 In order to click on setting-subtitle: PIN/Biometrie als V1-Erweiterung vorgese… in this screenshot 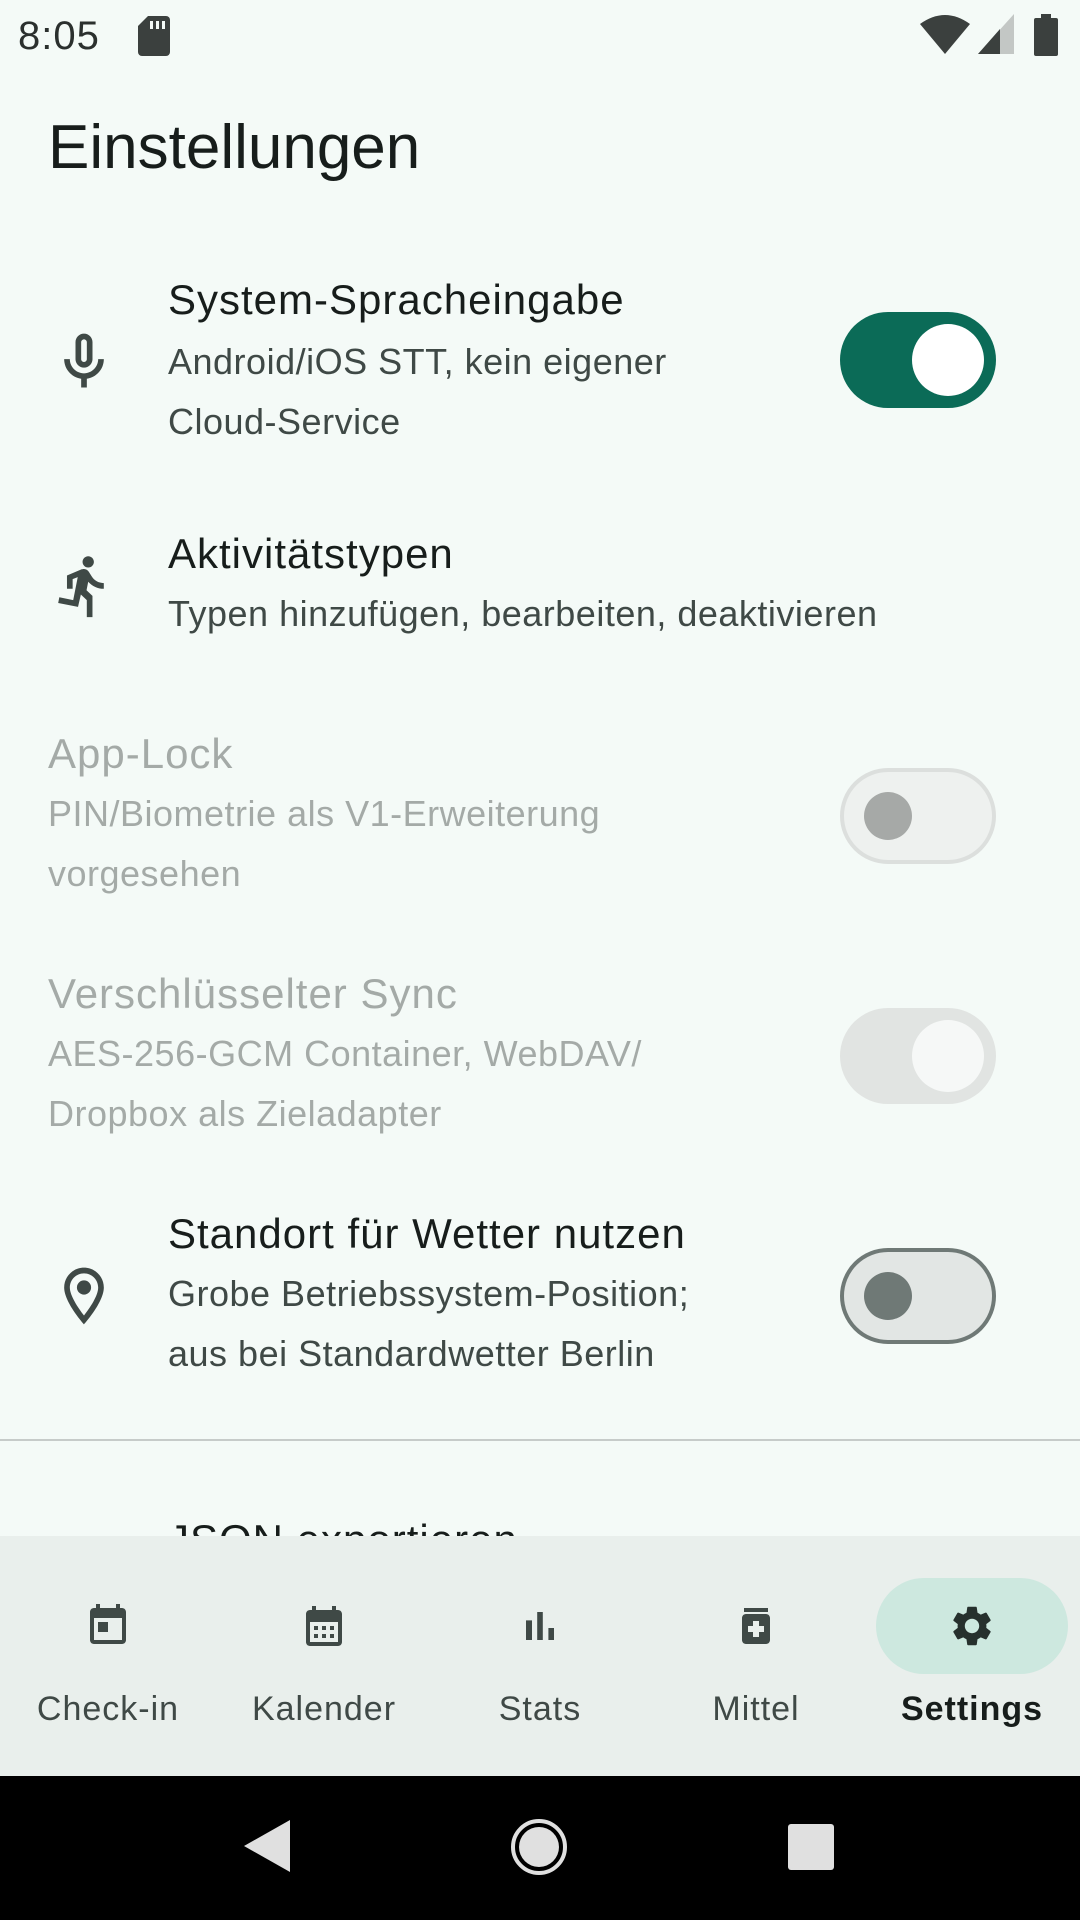, I will do `click(324, 843)`.